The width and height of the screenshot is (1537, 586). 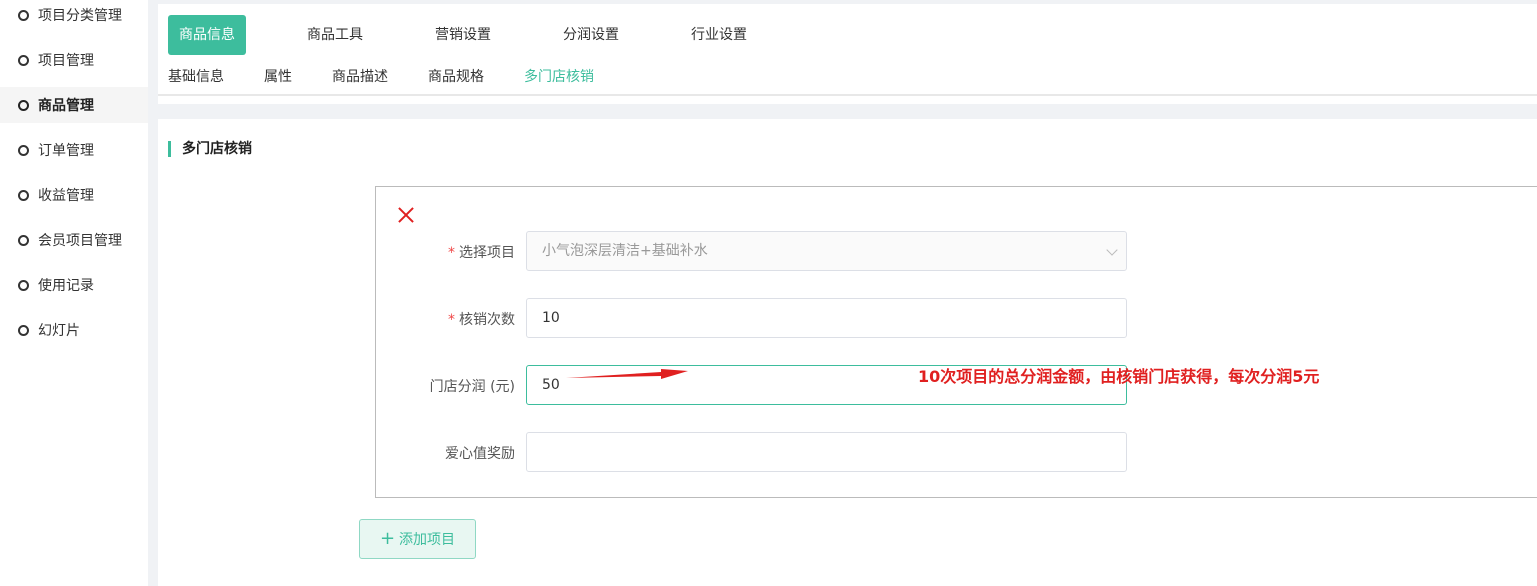 I want to click on tab-goods-info: 商品信息, so click(x=207, y=35).